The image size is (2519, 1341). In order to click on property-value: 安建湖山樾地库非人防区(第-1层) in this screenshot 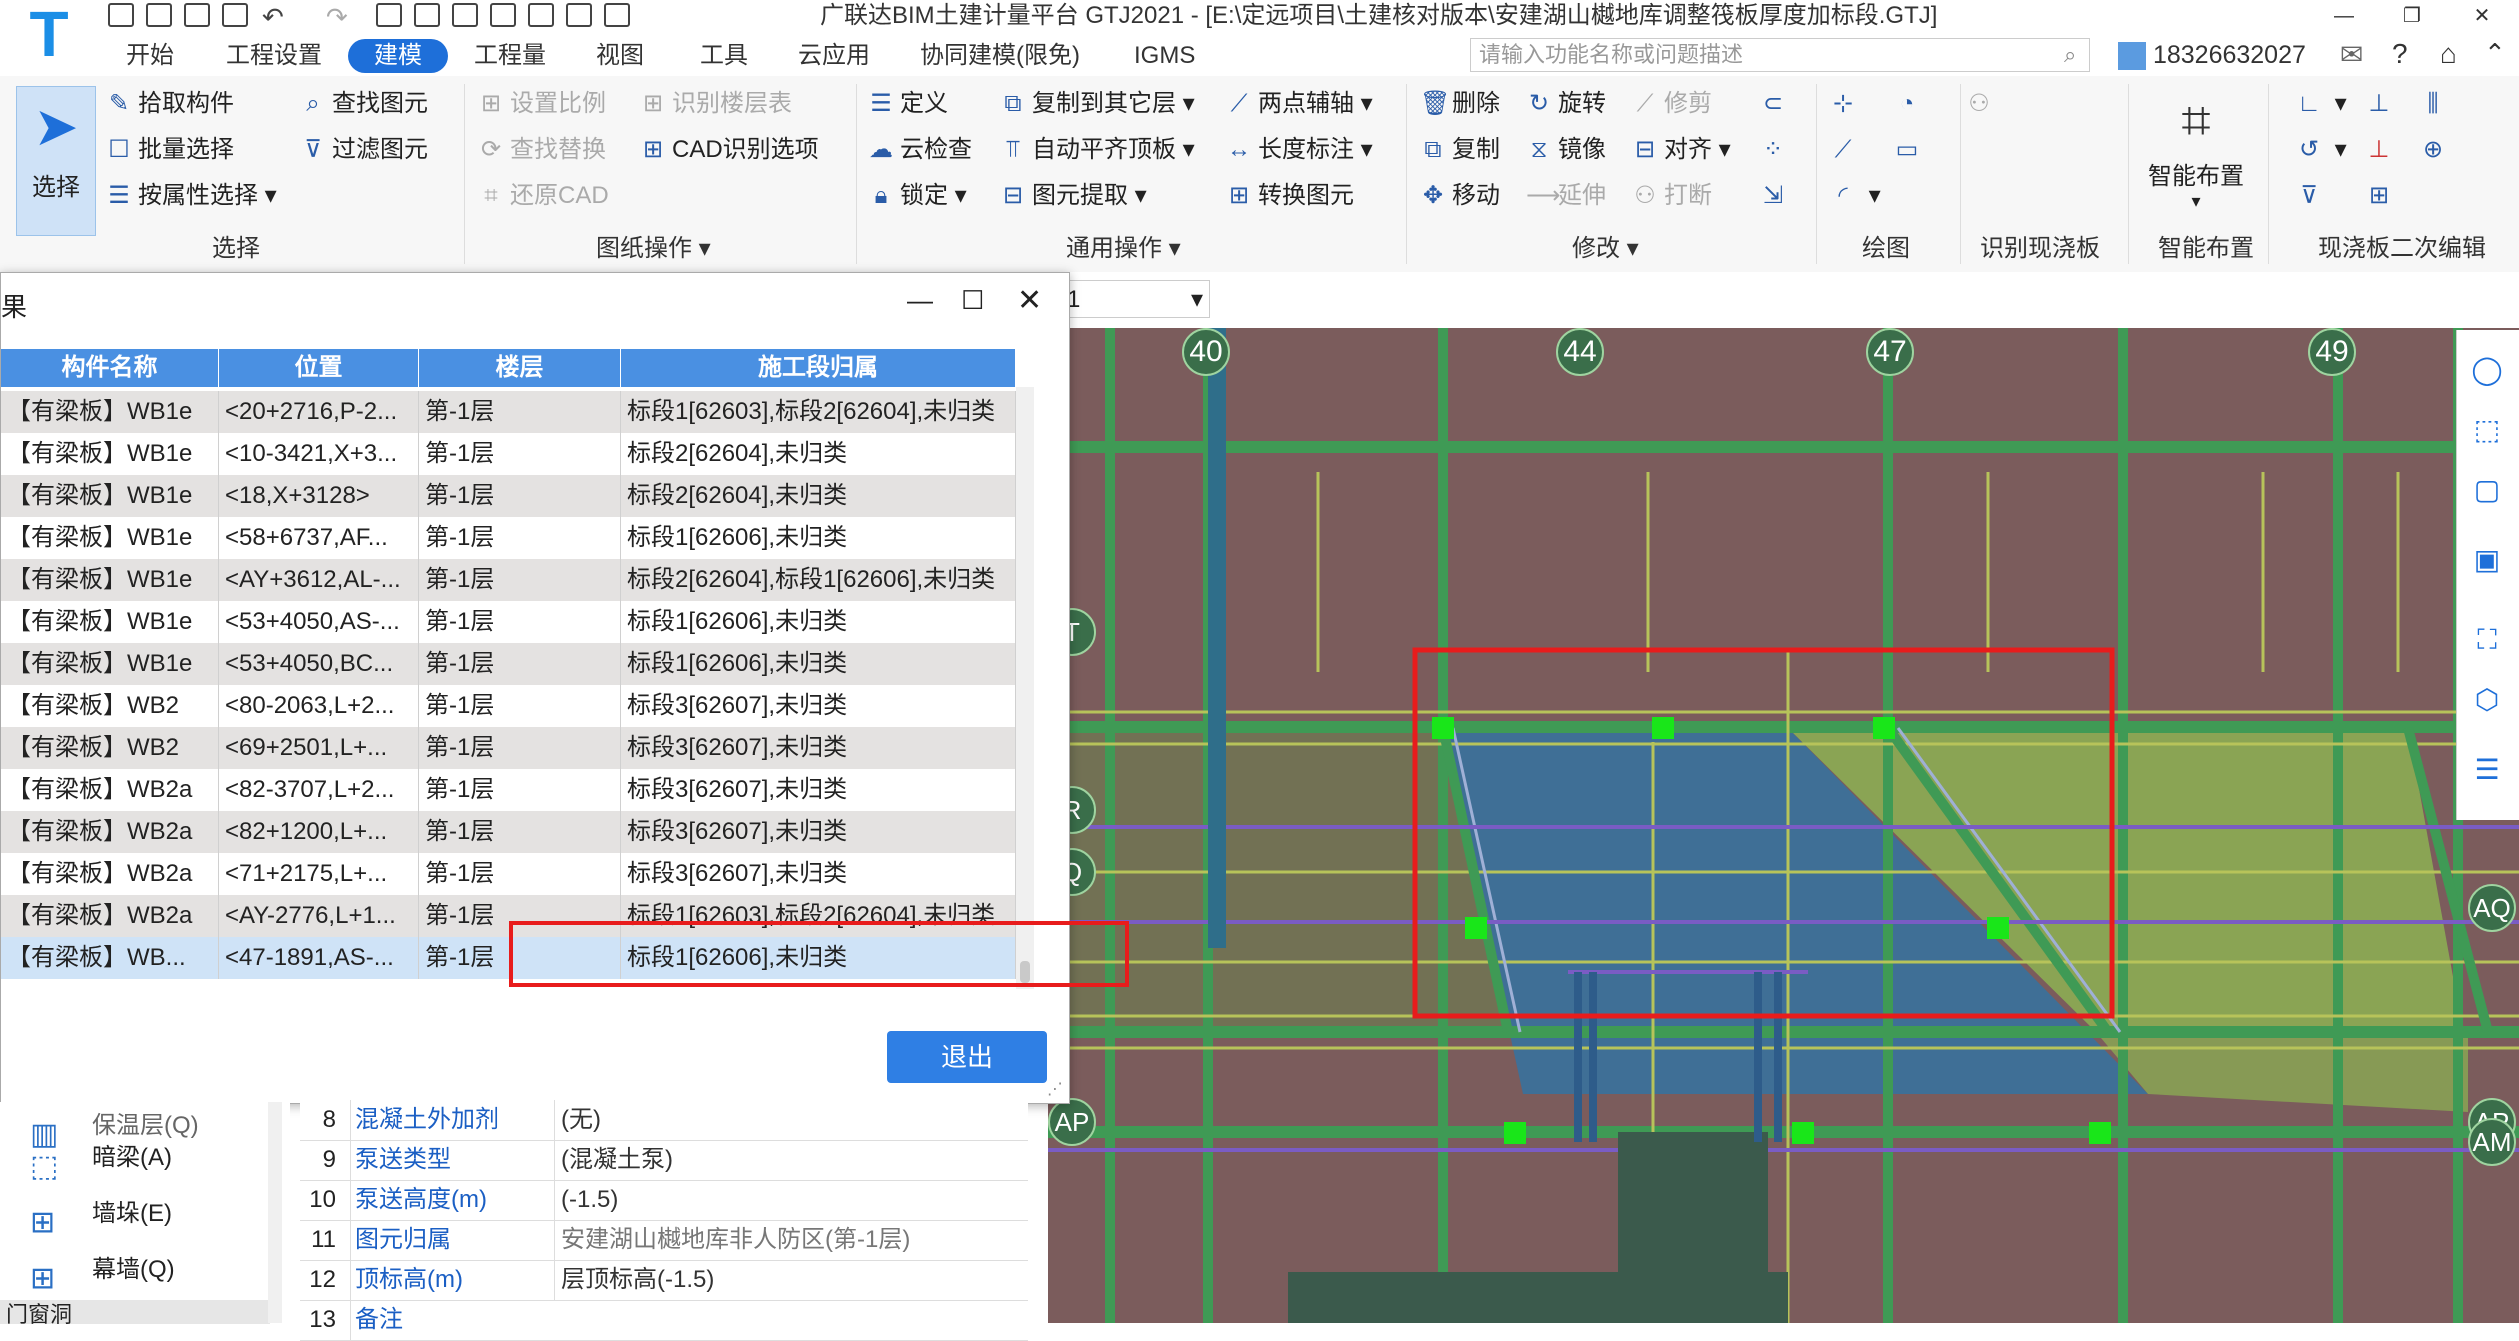, I will do `click(792, 1240)`.